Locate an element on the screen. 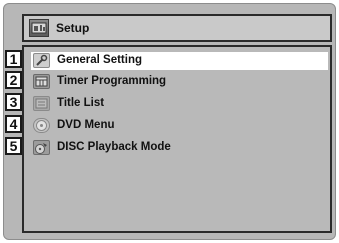  dvd-icon is located at coordinates (41, 125).